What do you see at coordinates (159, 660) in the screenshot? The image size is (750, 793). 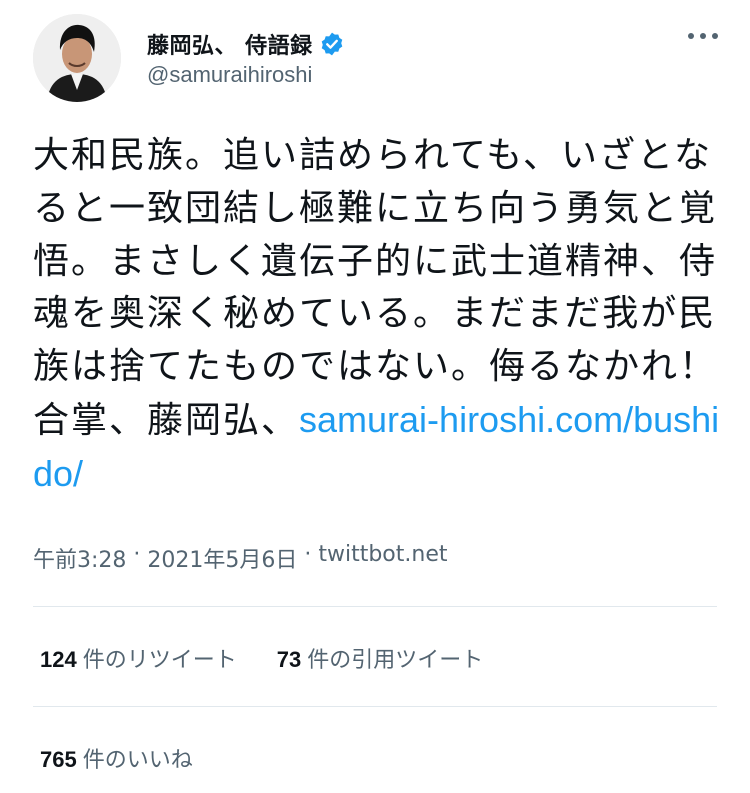 I see `retweets-label: 件のリツイート` at bounding box center [159, 660].